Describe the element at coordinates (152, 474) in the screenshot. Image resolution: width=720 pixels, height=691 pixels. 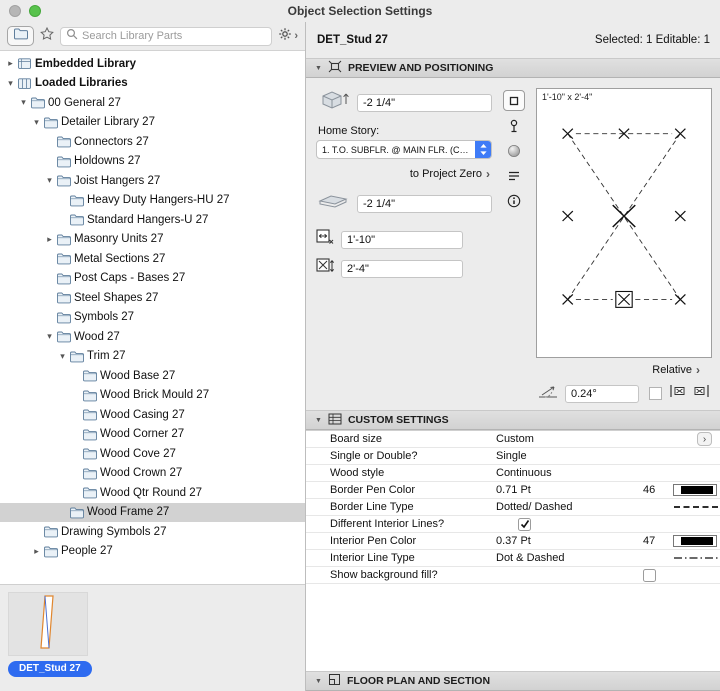
I see `tree-item: Wood Crown 27` at that location.